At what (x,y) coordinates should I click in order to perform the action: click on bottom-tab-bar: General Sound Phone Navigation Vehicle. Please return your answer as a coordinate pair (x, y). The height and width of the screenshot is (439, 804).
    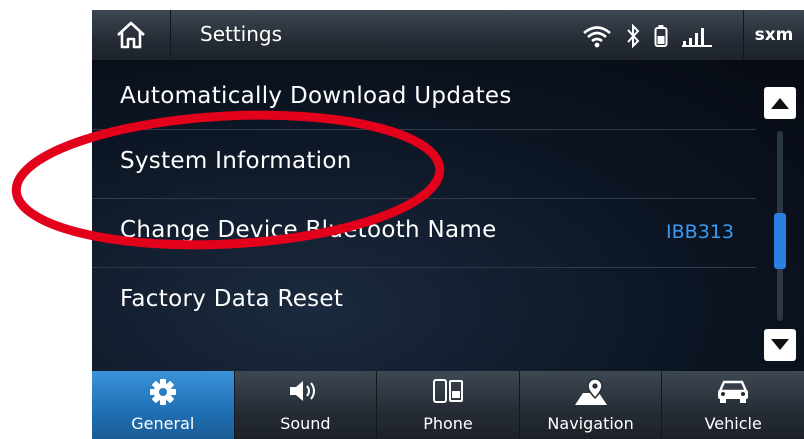
    Looking at the image, I should click on (448, 405).